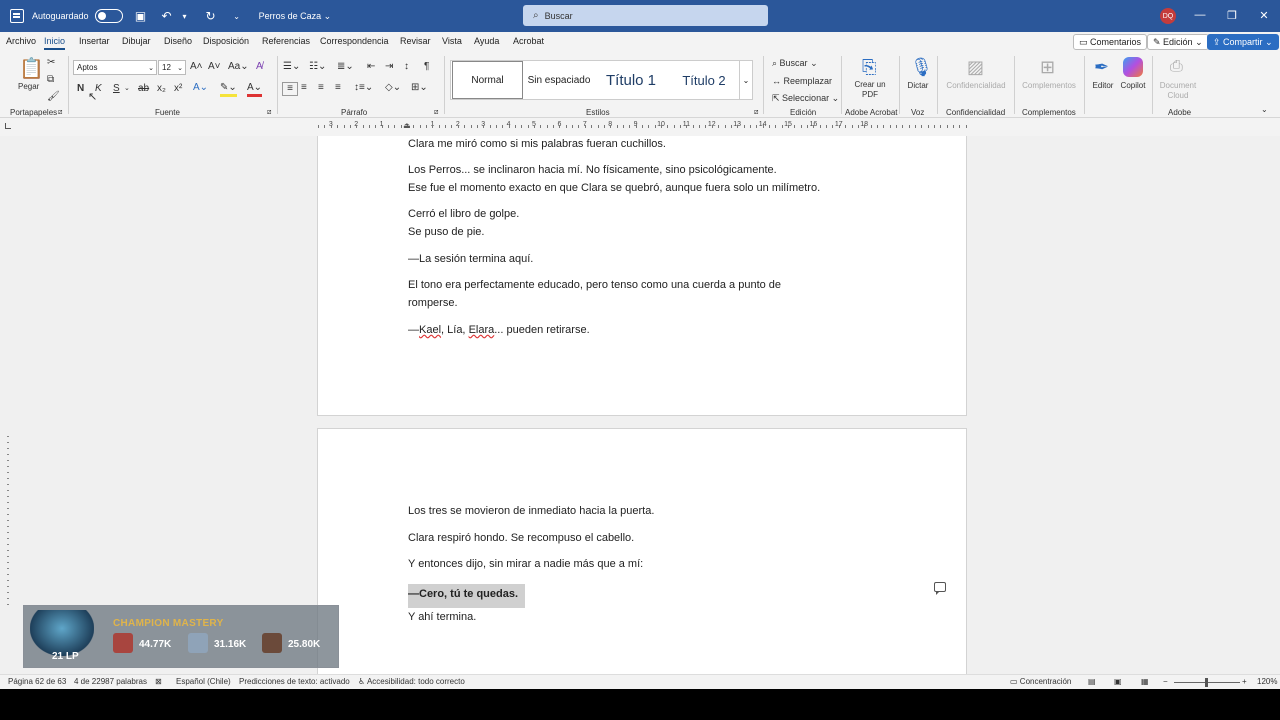 This screenshot has height=720, width=1280. Describe the element at coordinates (1178, 42) in the screenshot. I see `editing-mode-button: ✎ Edición ⌄` at that location.